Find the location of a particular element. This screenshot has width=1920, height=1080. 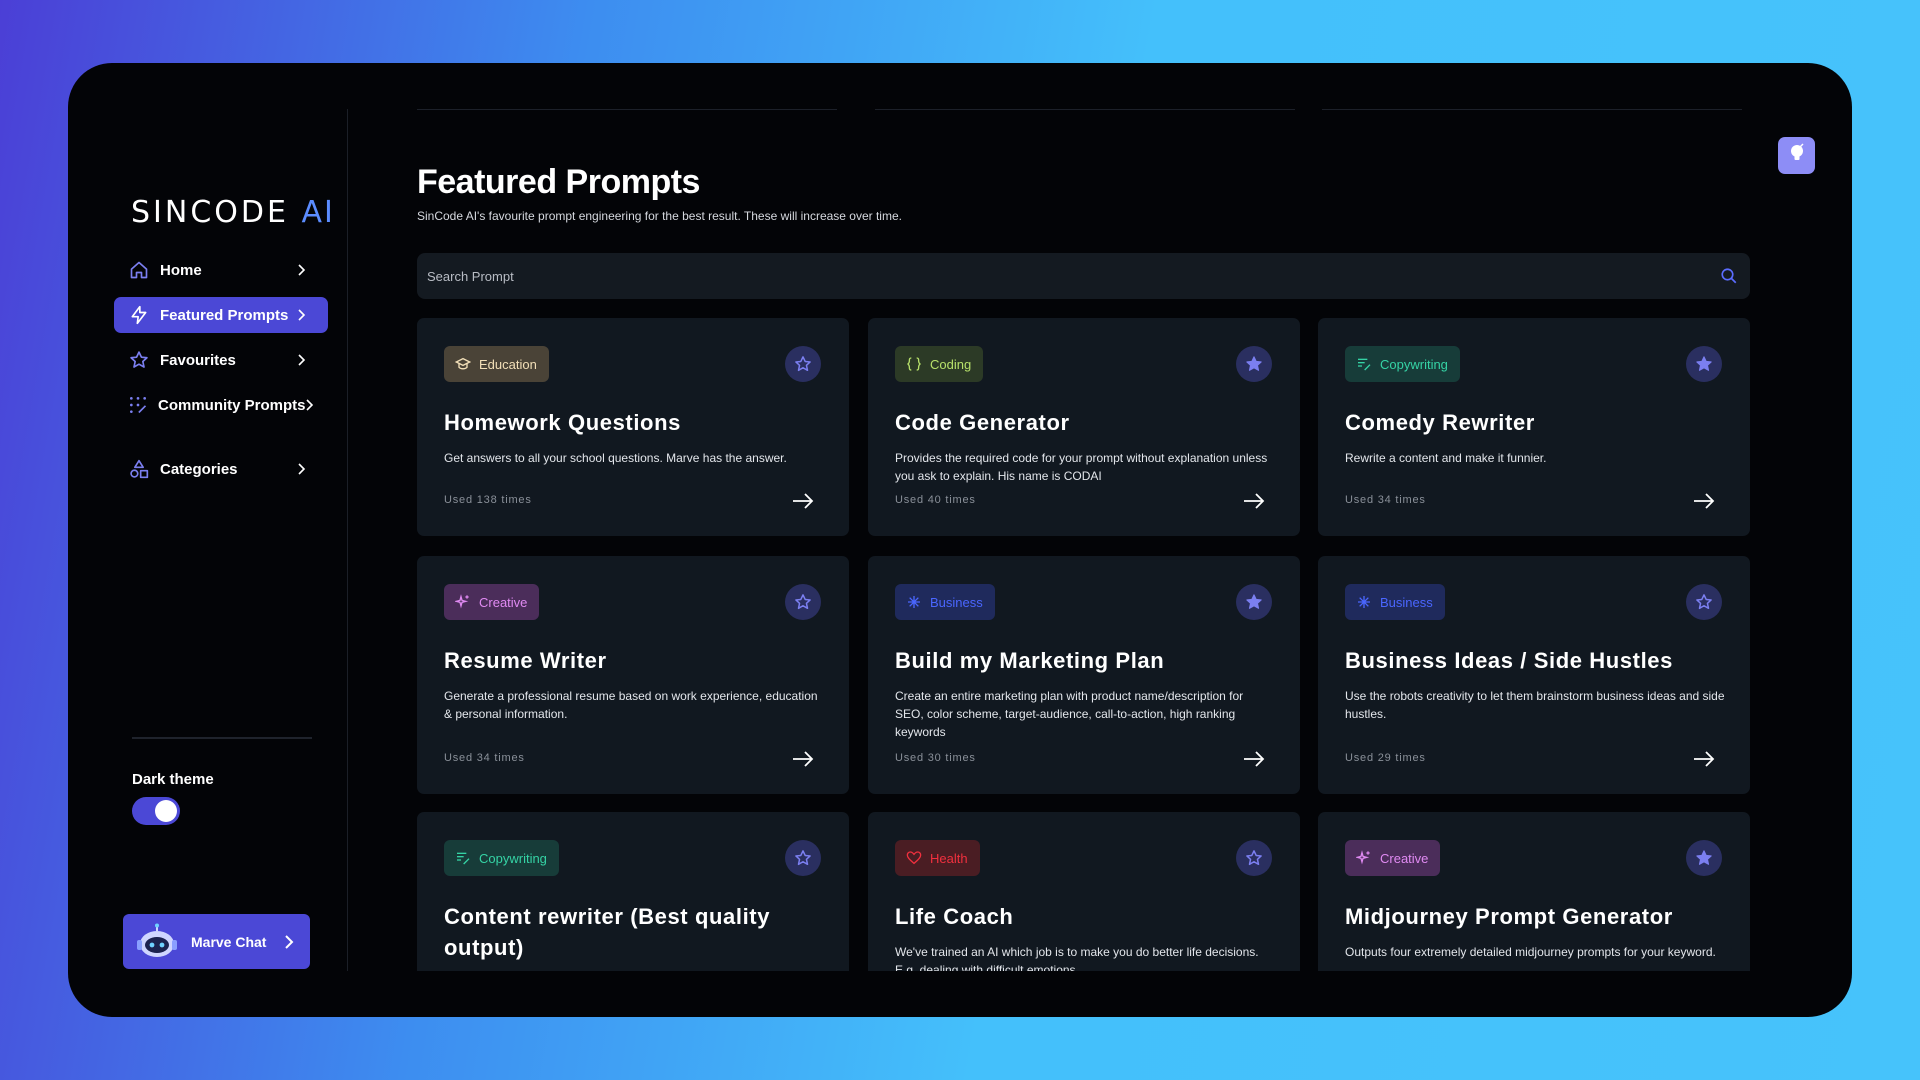

tips-lightbulb-button is located at coordinates (1796, 155).